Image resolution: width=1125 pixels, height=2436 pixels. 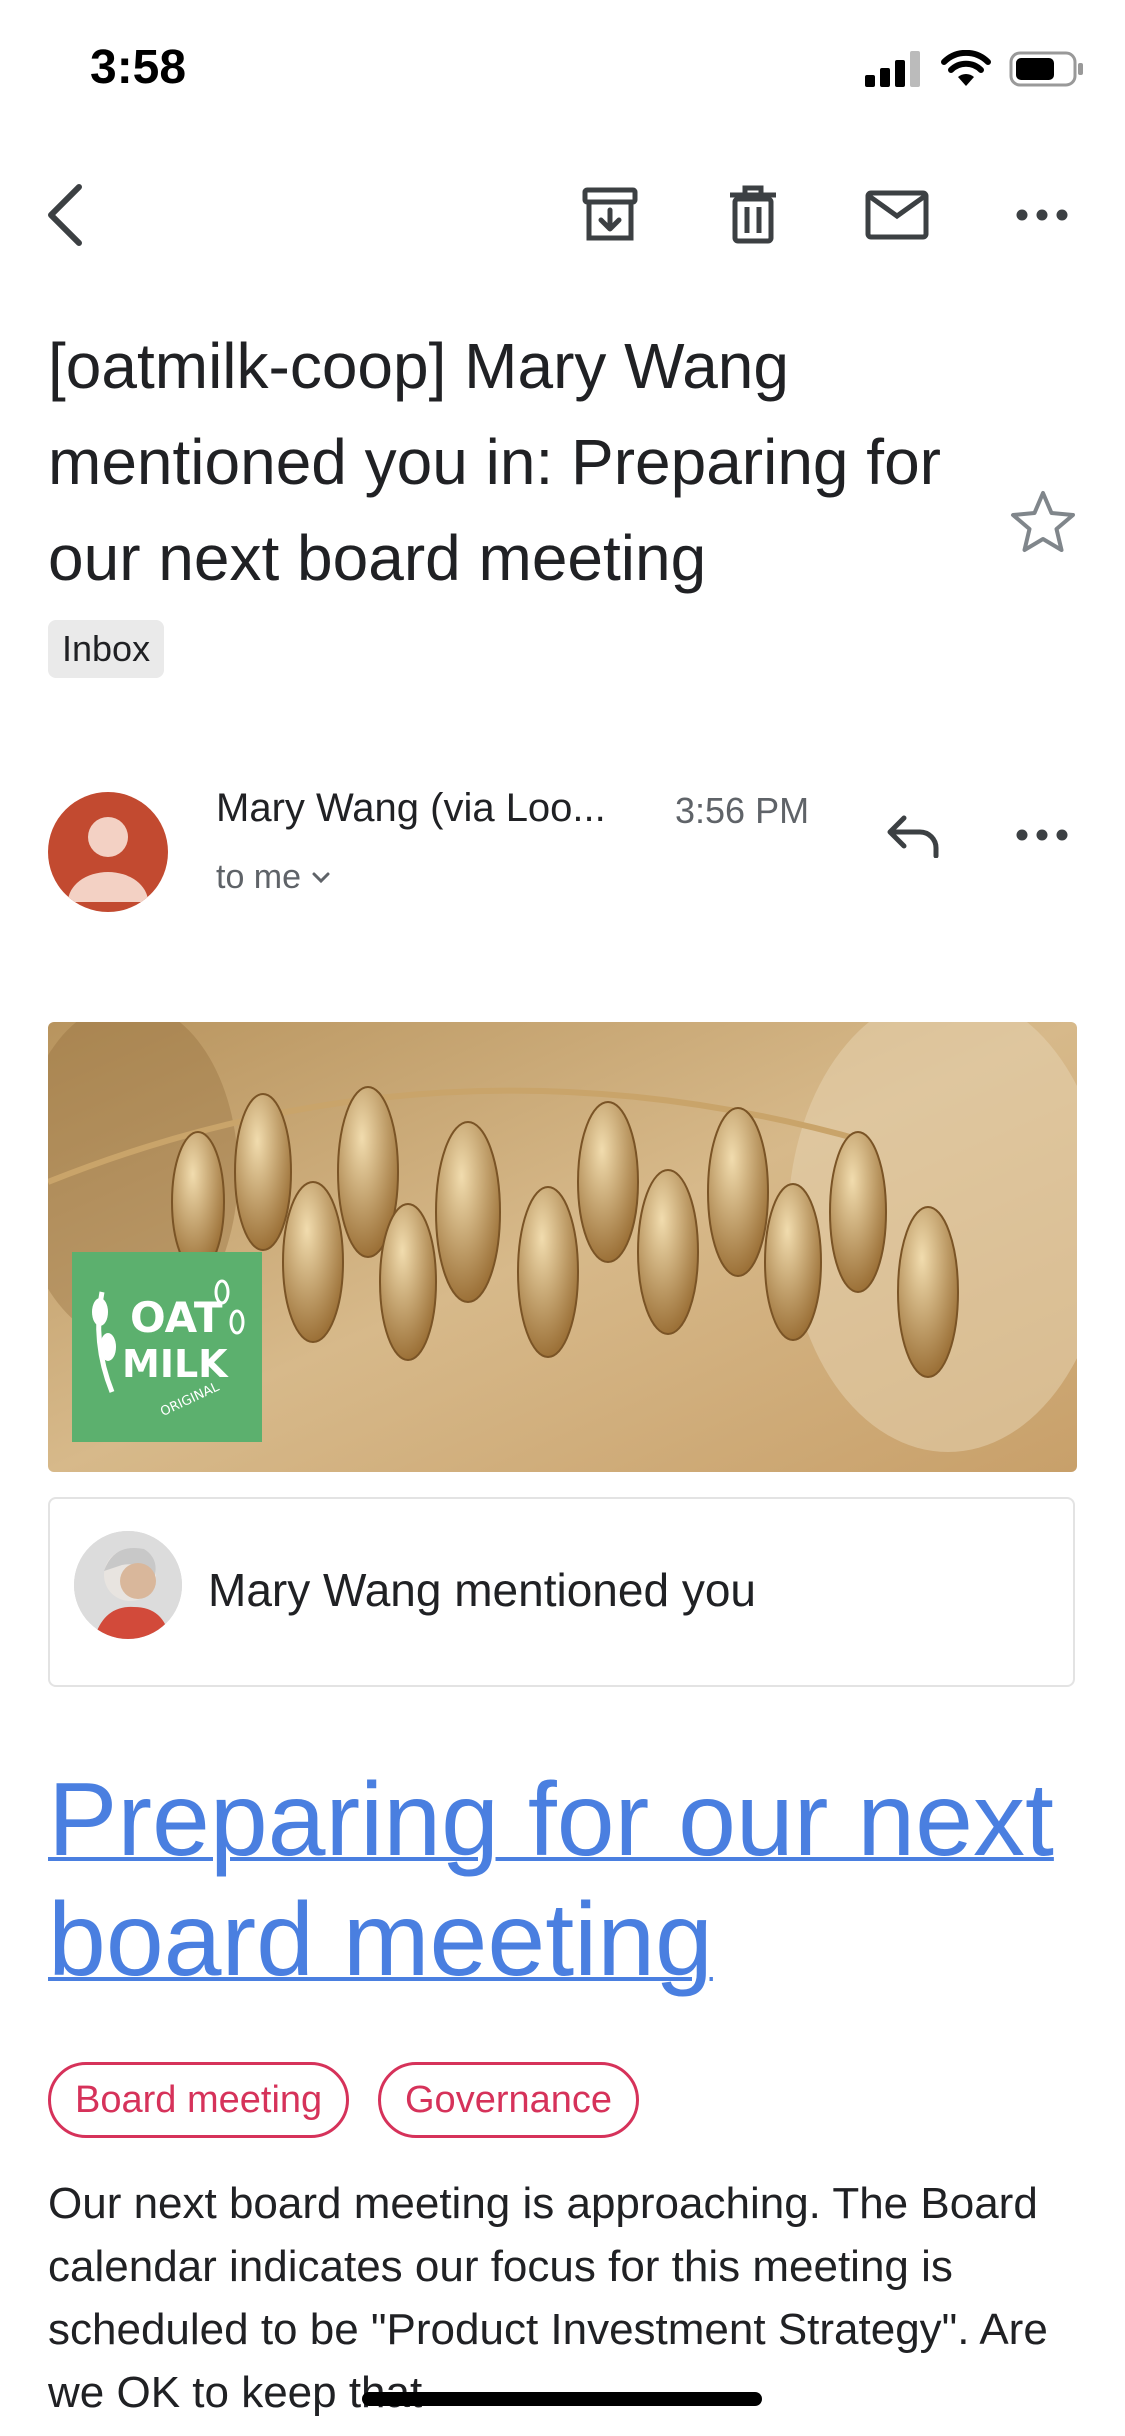 I want to click on signal-icon, so click(x=892, y=69).